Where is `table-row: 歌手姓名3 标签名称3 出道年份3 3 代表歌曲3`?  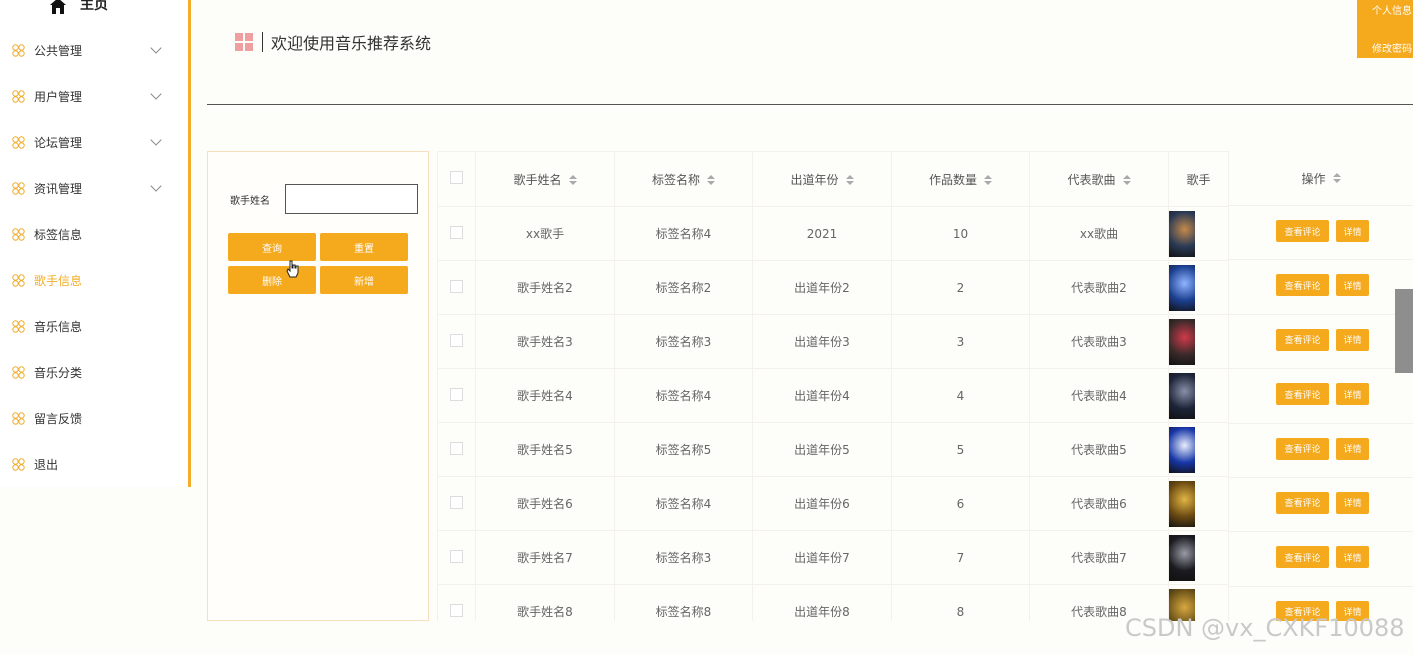
table-row: 歌手姓名3 标签名称3 出道年份3 3 代表歌曲3 is located at coordinates (833, 341).